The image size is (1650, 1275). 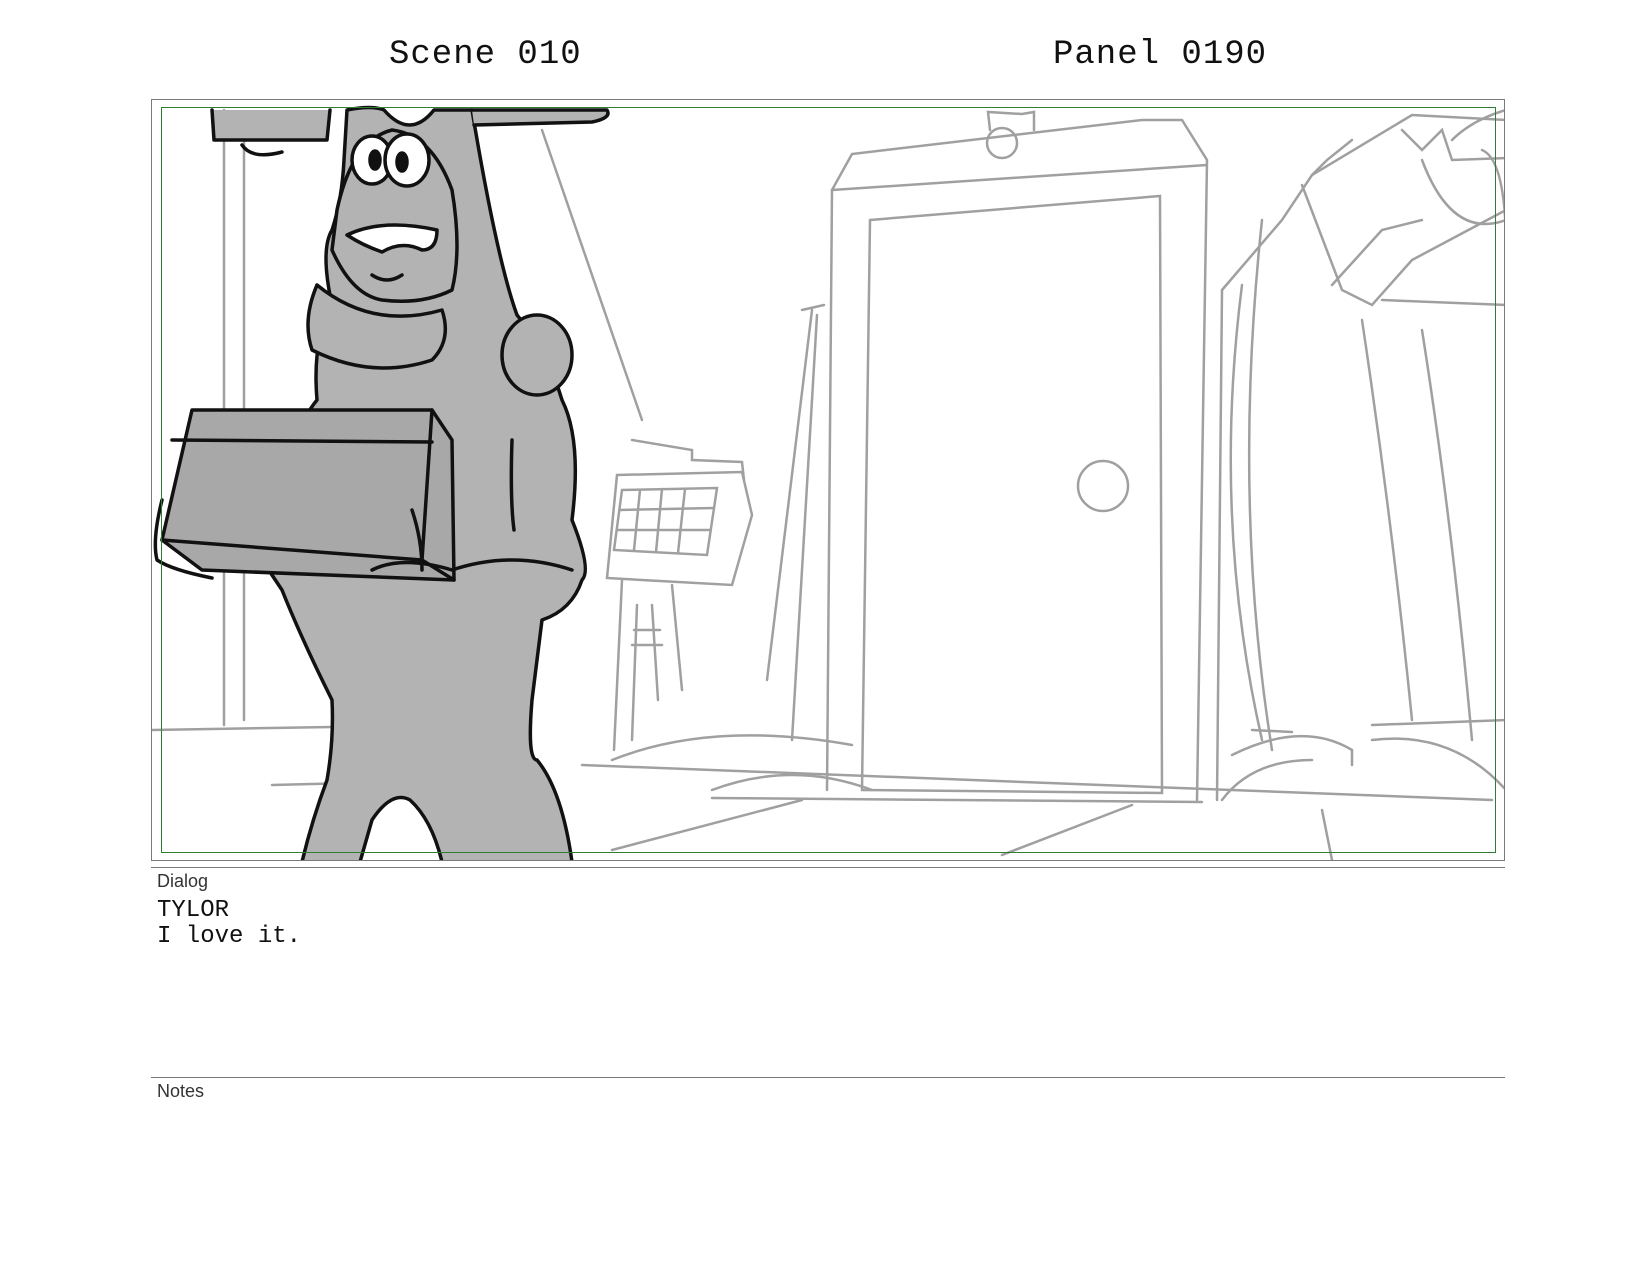 I want to click on notes-section-label: Notes, so click(x=181, y=1091).